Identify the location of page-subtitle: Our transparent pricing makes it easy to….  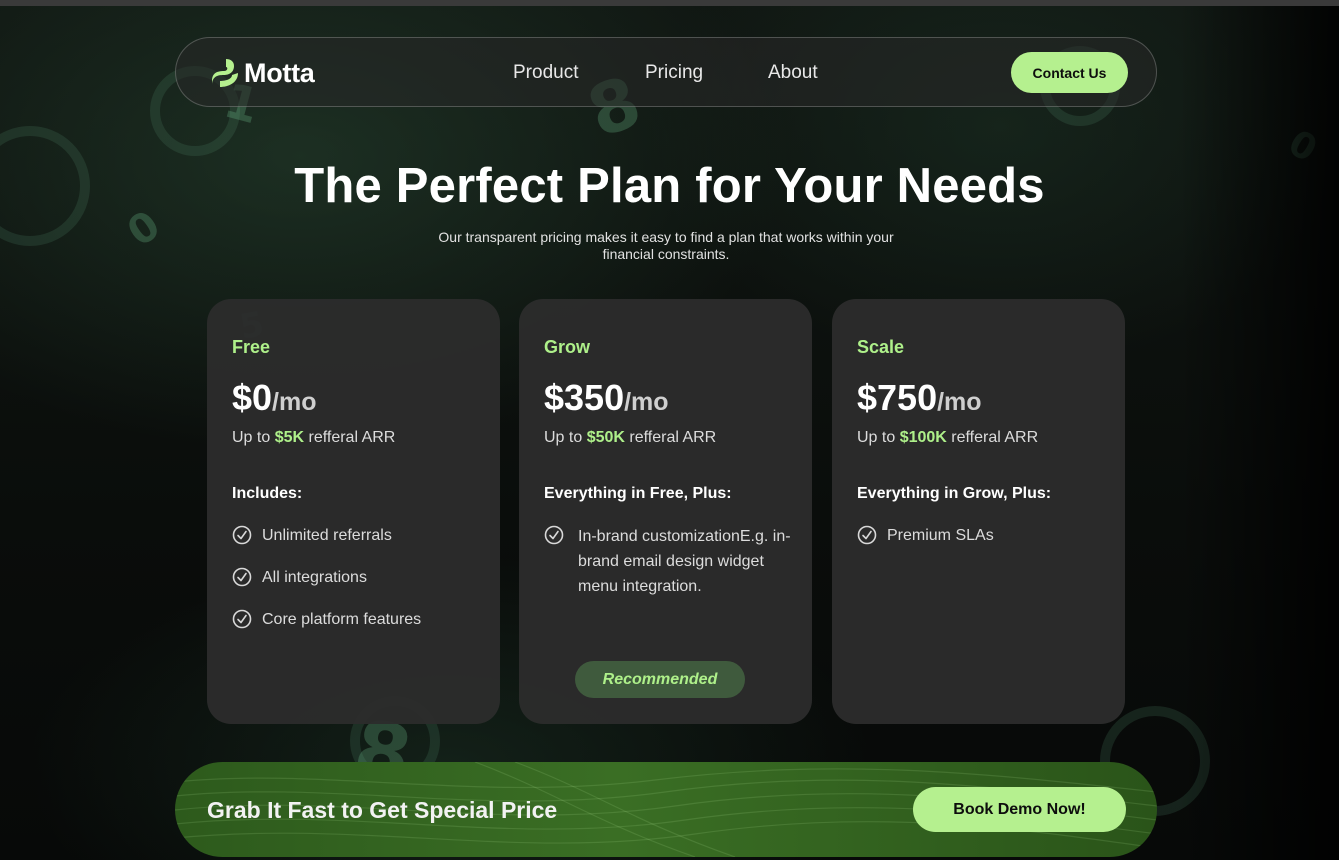
(666, 245).